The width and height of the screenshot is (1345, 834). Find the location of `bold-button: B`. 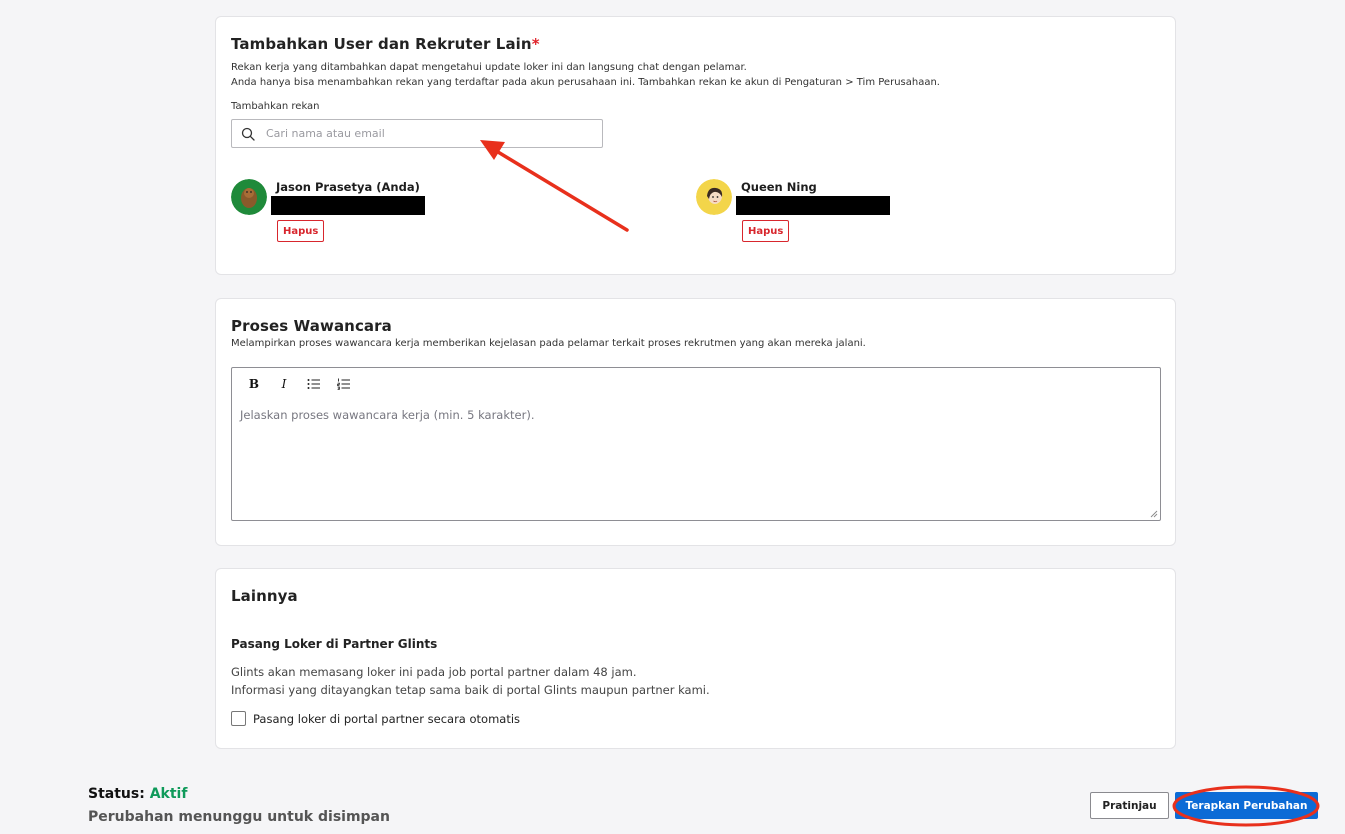

bold-button: B is located at coordinates (254, 384).